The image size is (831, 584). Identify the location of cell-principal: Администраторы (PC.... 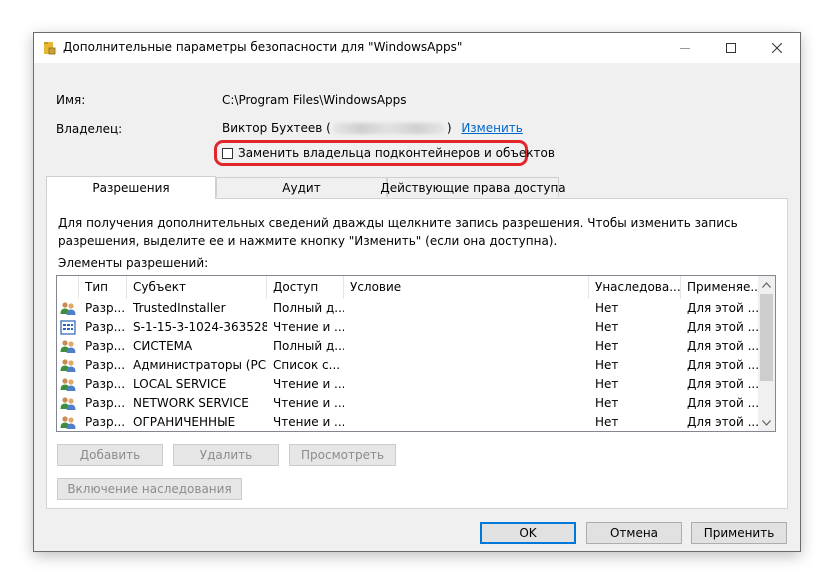
(200, 365).